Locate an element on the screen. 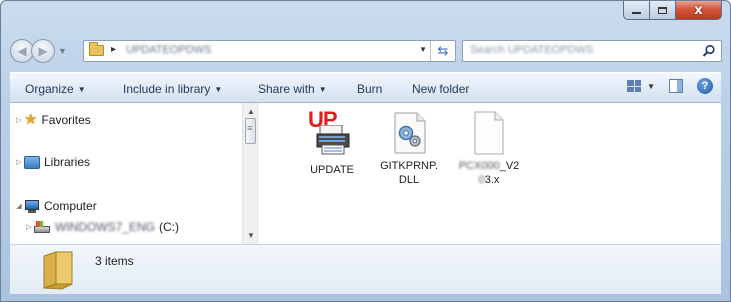  close-button: x is located at coordinates (699, 10).